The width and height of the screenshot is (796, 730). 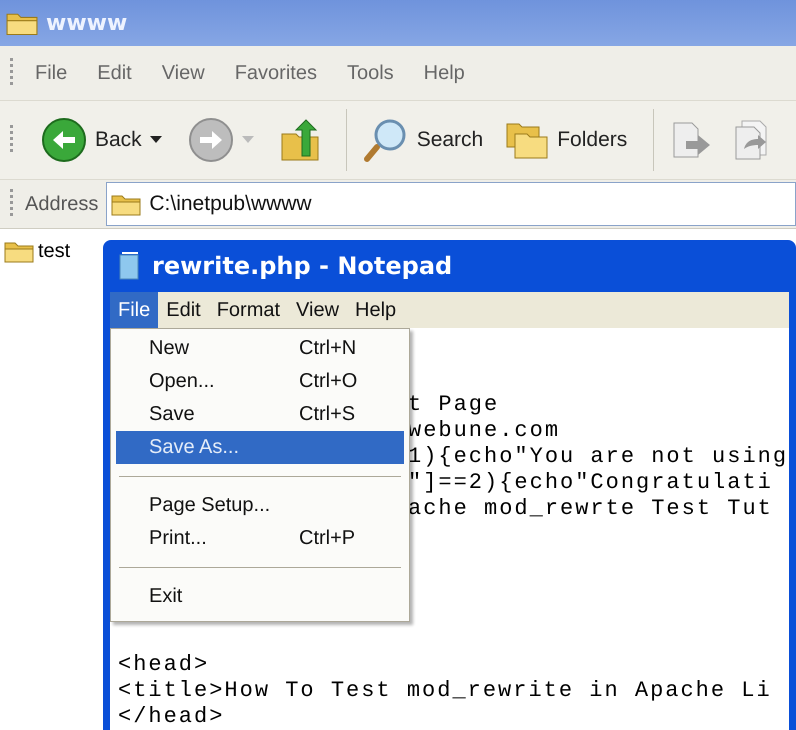 What do you see at coordinates (302, 266) in the screenshot?
I see `window-title: rewrite.php - Notepad` at bounding box center [302, 266].